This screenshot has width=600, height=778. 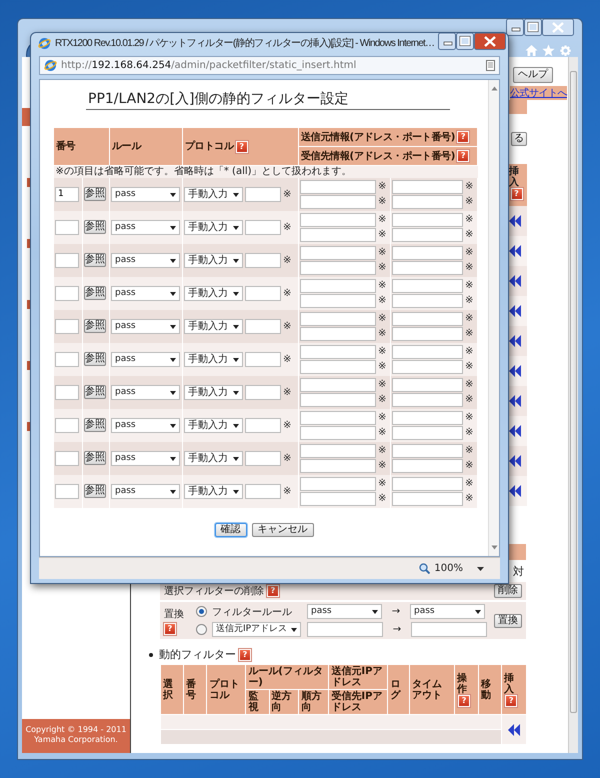 I want to click on scroll-up-icon, so click(x=494, y=88).